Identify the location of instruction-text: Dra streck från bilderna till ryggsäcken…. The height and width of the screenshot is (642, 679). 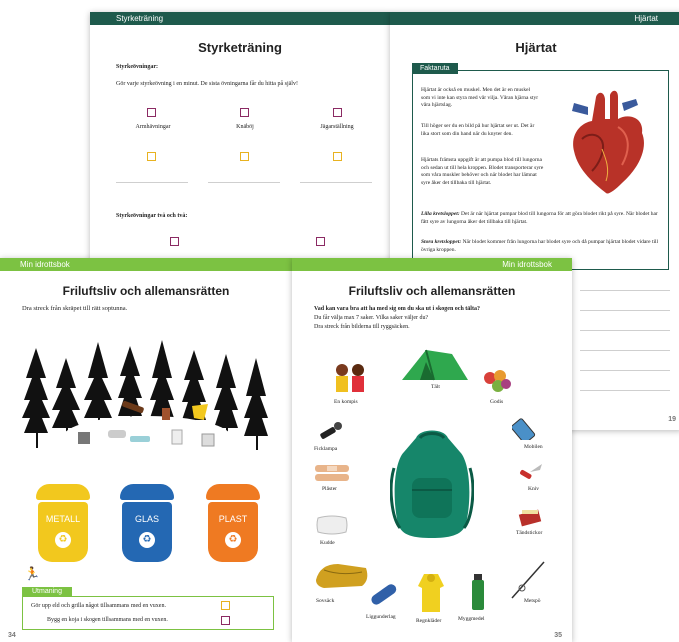
(362, 327).